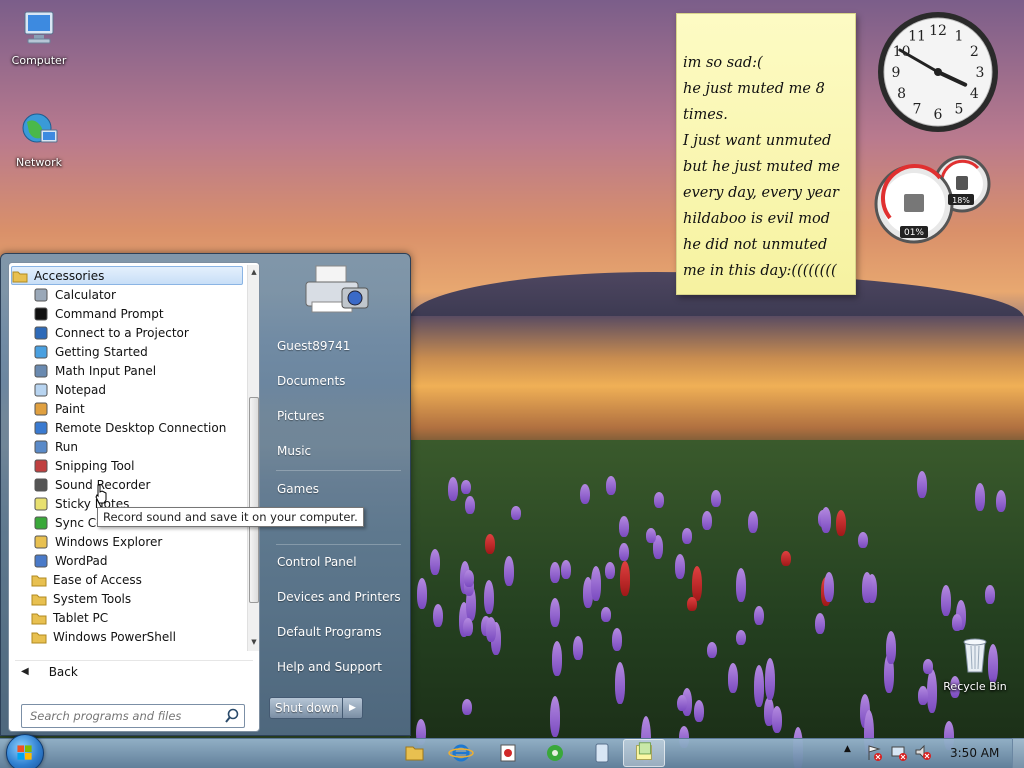 Image resolution: width=1024 pixels, height=768 pixels. What do you see at coordinates (128, 446) in the screenshot?
I see `program-item: Run` at bounding box center [128, 446].